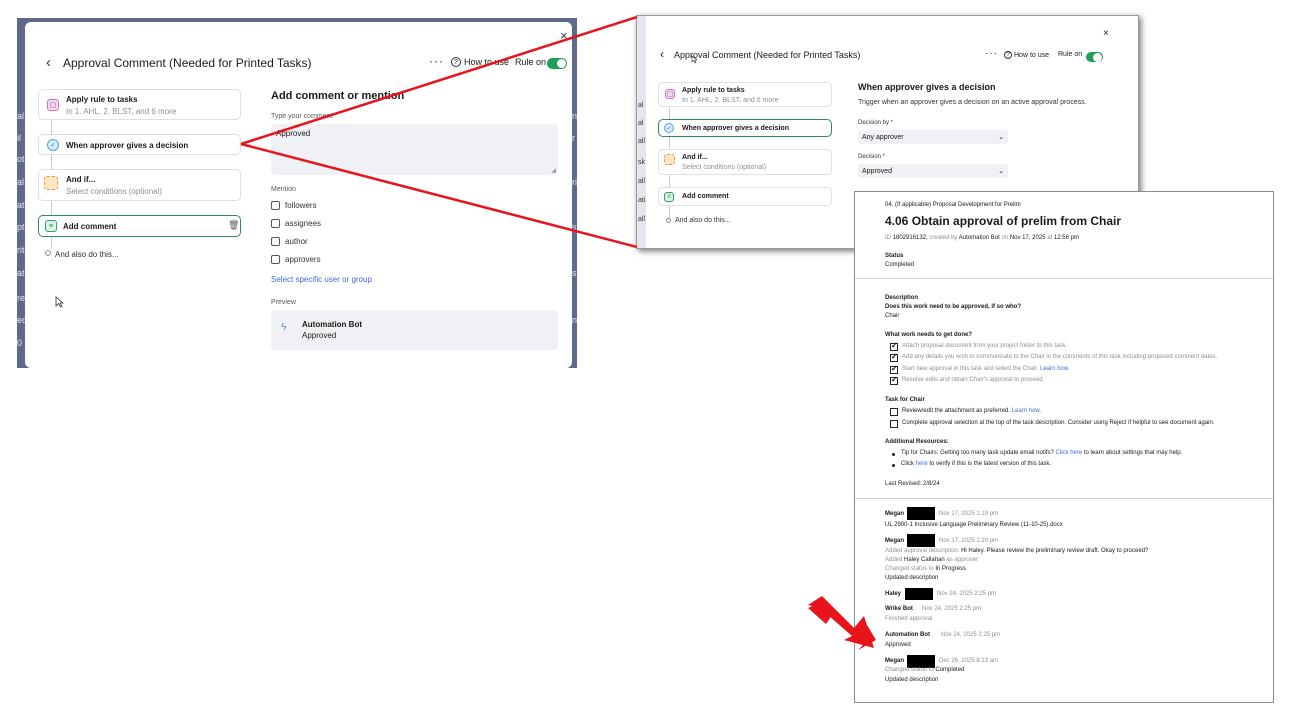 This screenshot has height=722, width=1290. What do you see at coordinates (841, 622) in the screenshot?
I see `red-arrow-icon` at bounding box center [841, 622].